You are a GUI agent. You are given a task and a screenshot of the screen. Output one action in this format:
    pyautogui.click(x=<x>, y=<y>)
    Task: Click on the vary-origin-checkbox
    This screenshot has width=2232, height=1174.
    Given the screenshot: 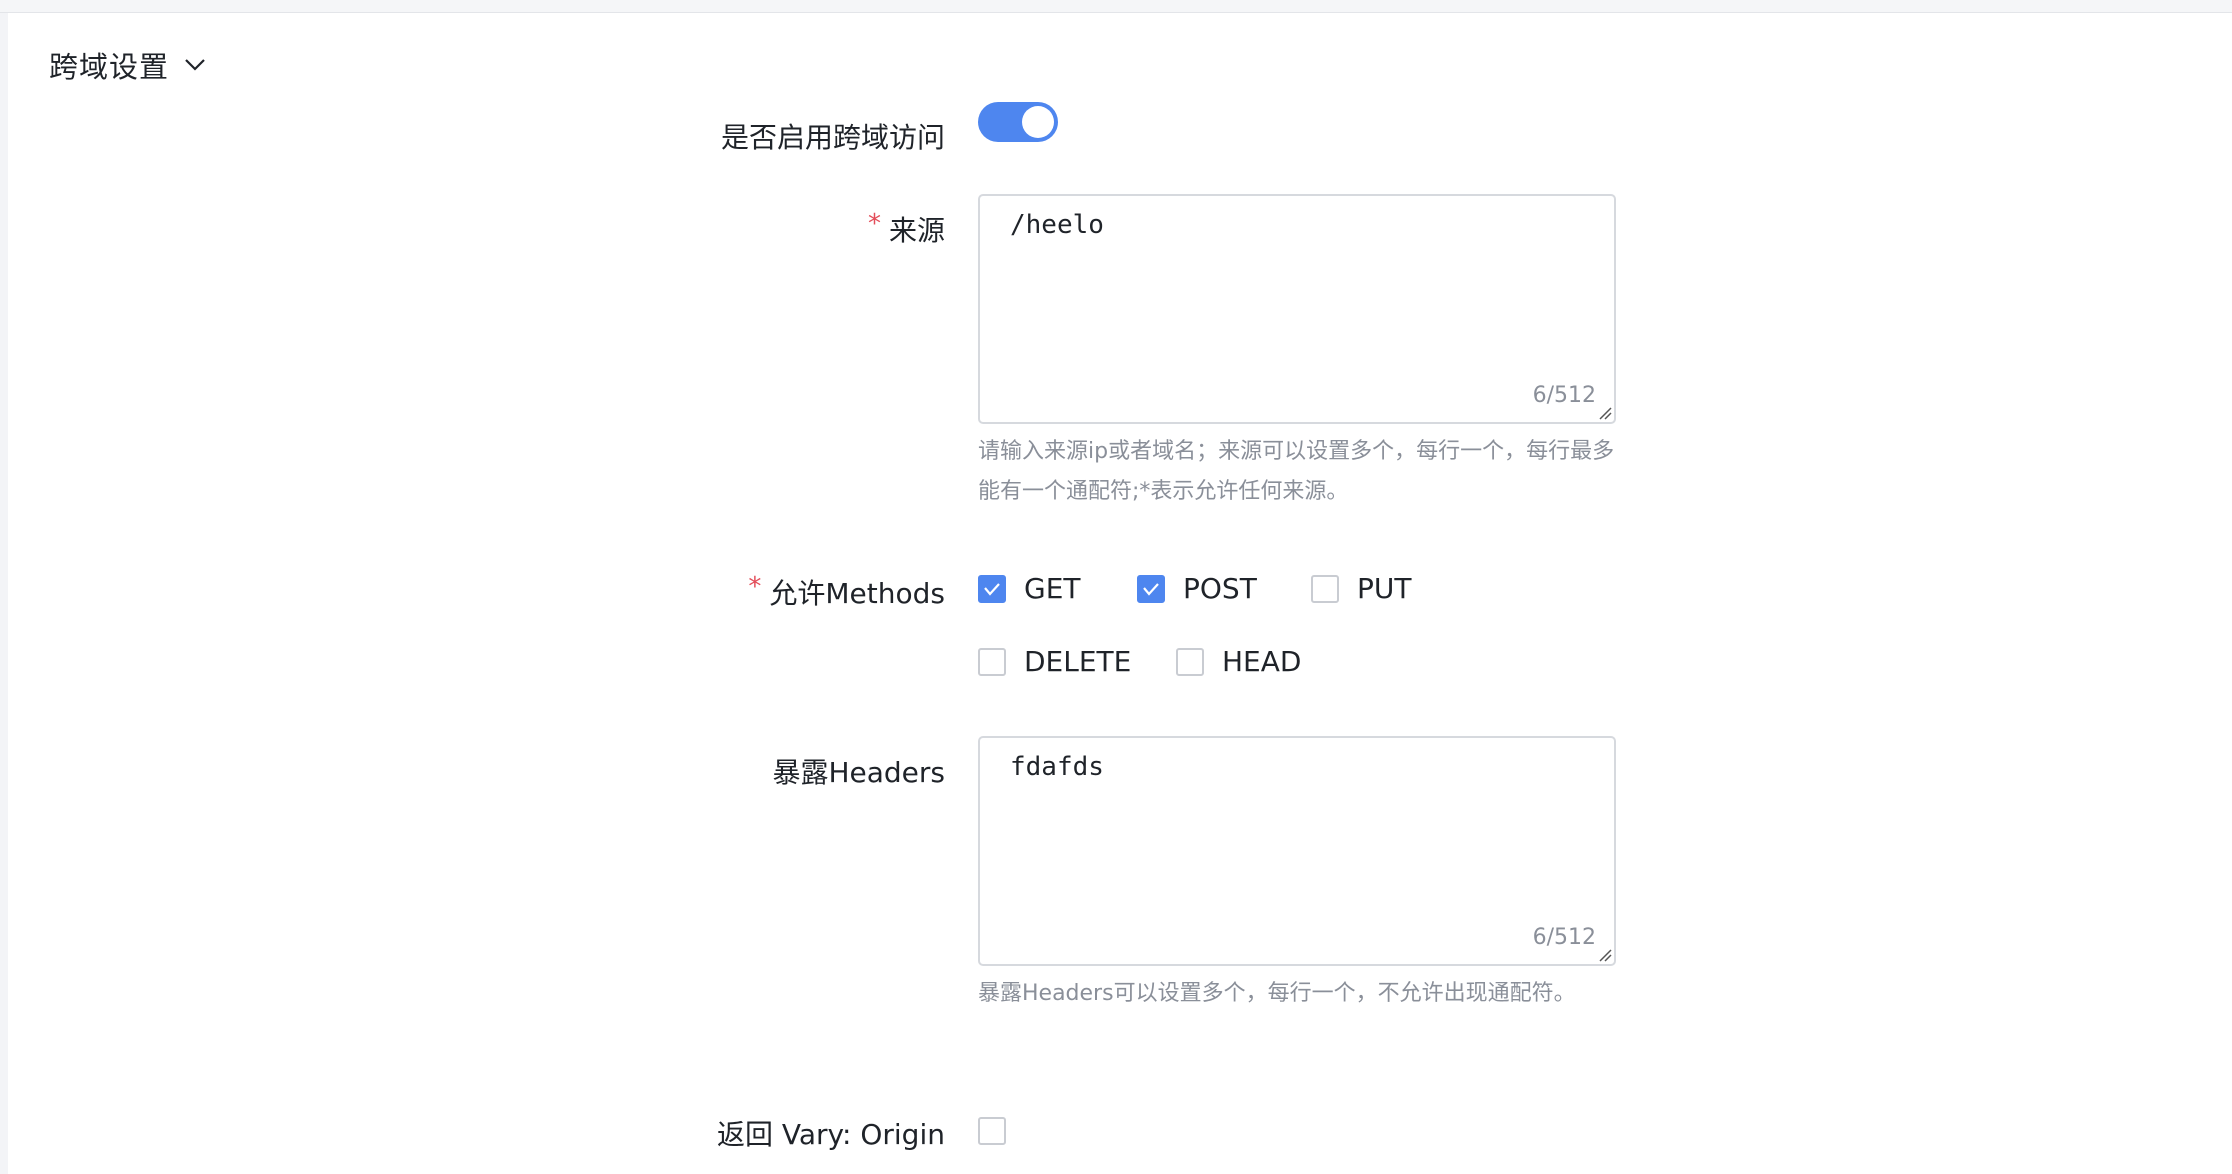 What is the action you would take?
    pyautogui.click(x=992, y=1131)
    